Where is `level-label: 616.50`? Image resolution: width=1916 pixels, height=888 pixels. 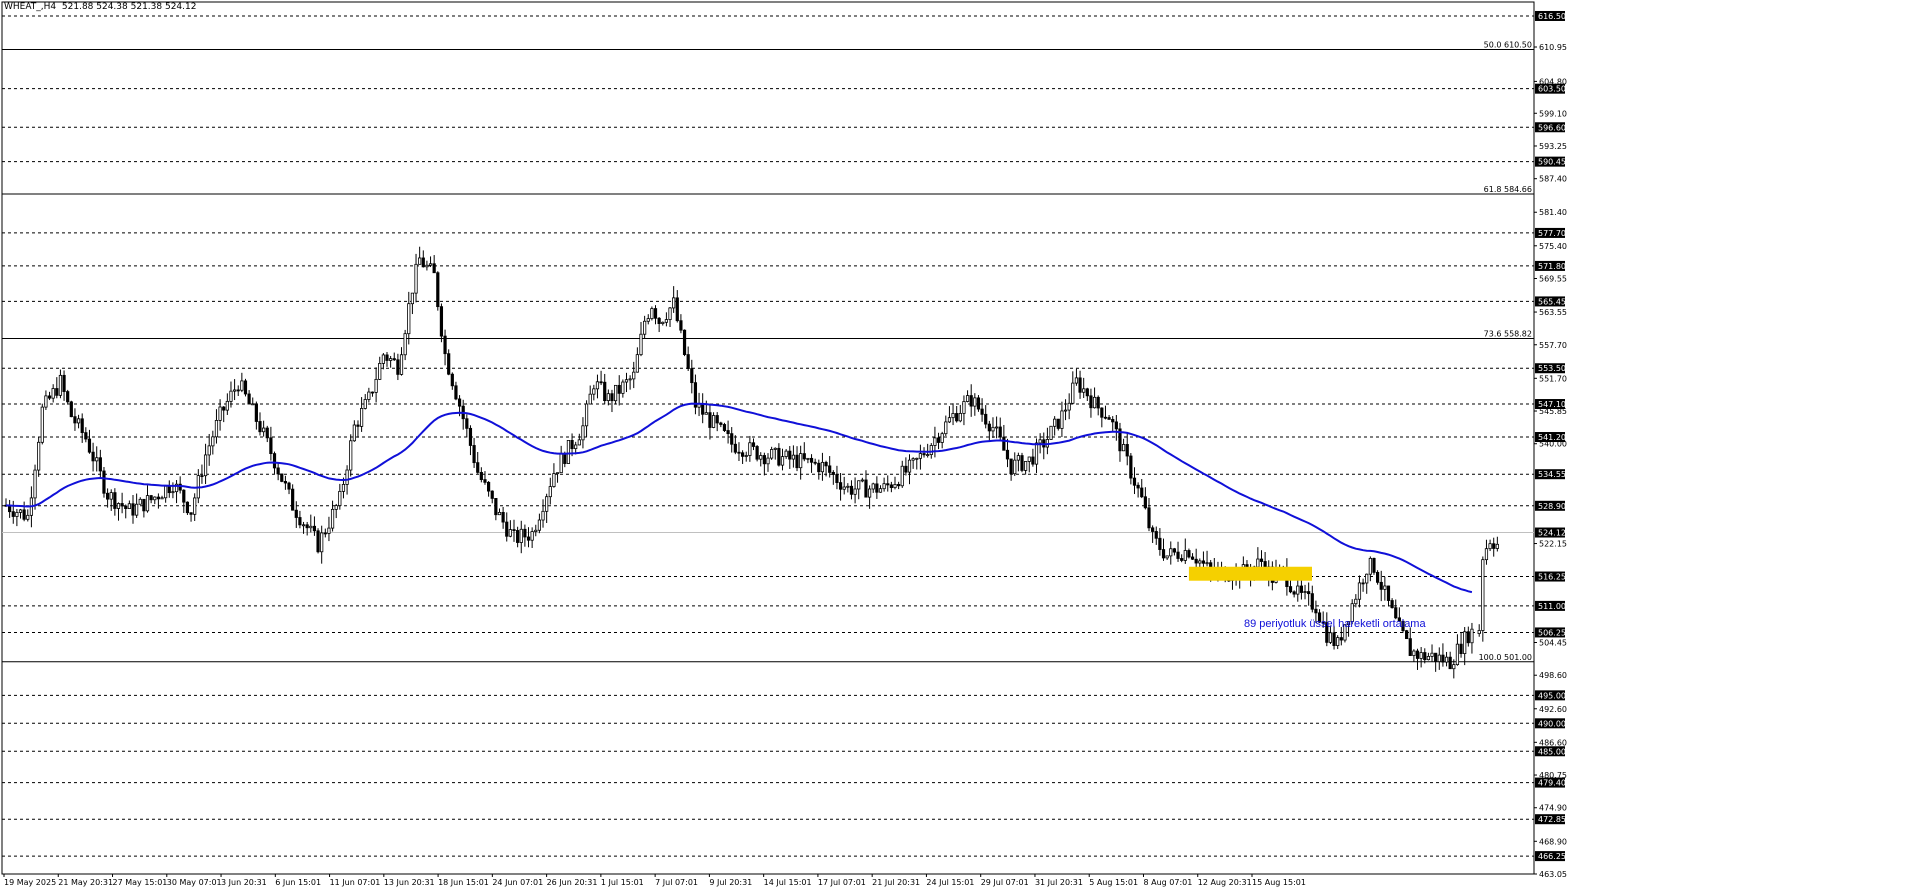 level-label: 616.50 is located at coordinates (1552, 16).